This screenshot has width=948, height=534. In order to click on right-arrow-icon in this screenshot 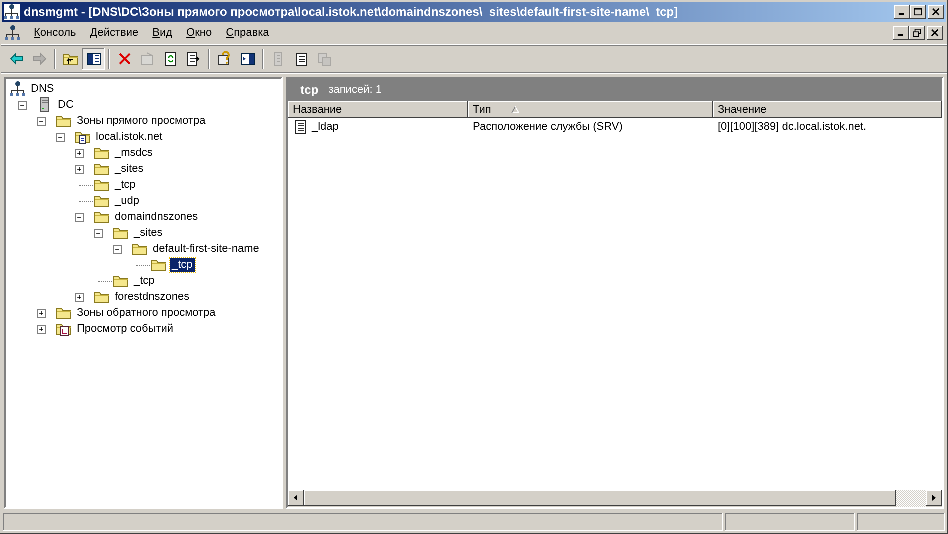, I will do `click(934, 498)`.